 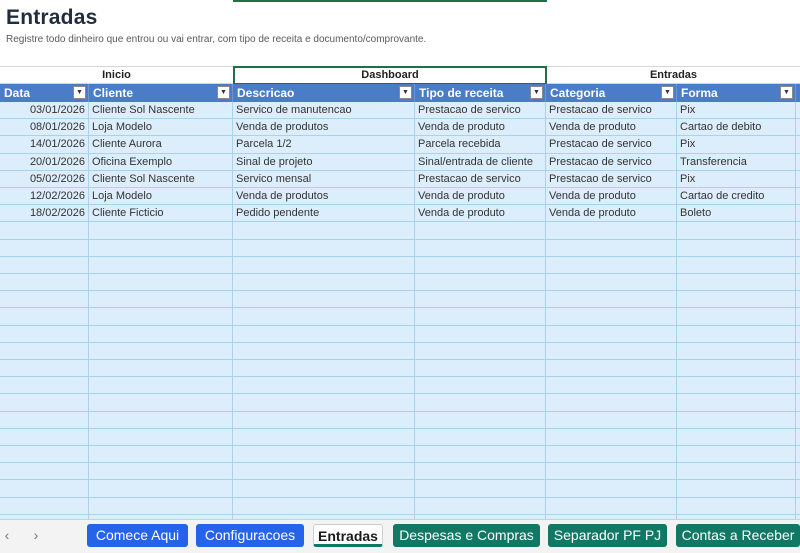 I want to click on chevron-right-icon: ›, so click(x=36, y=535).